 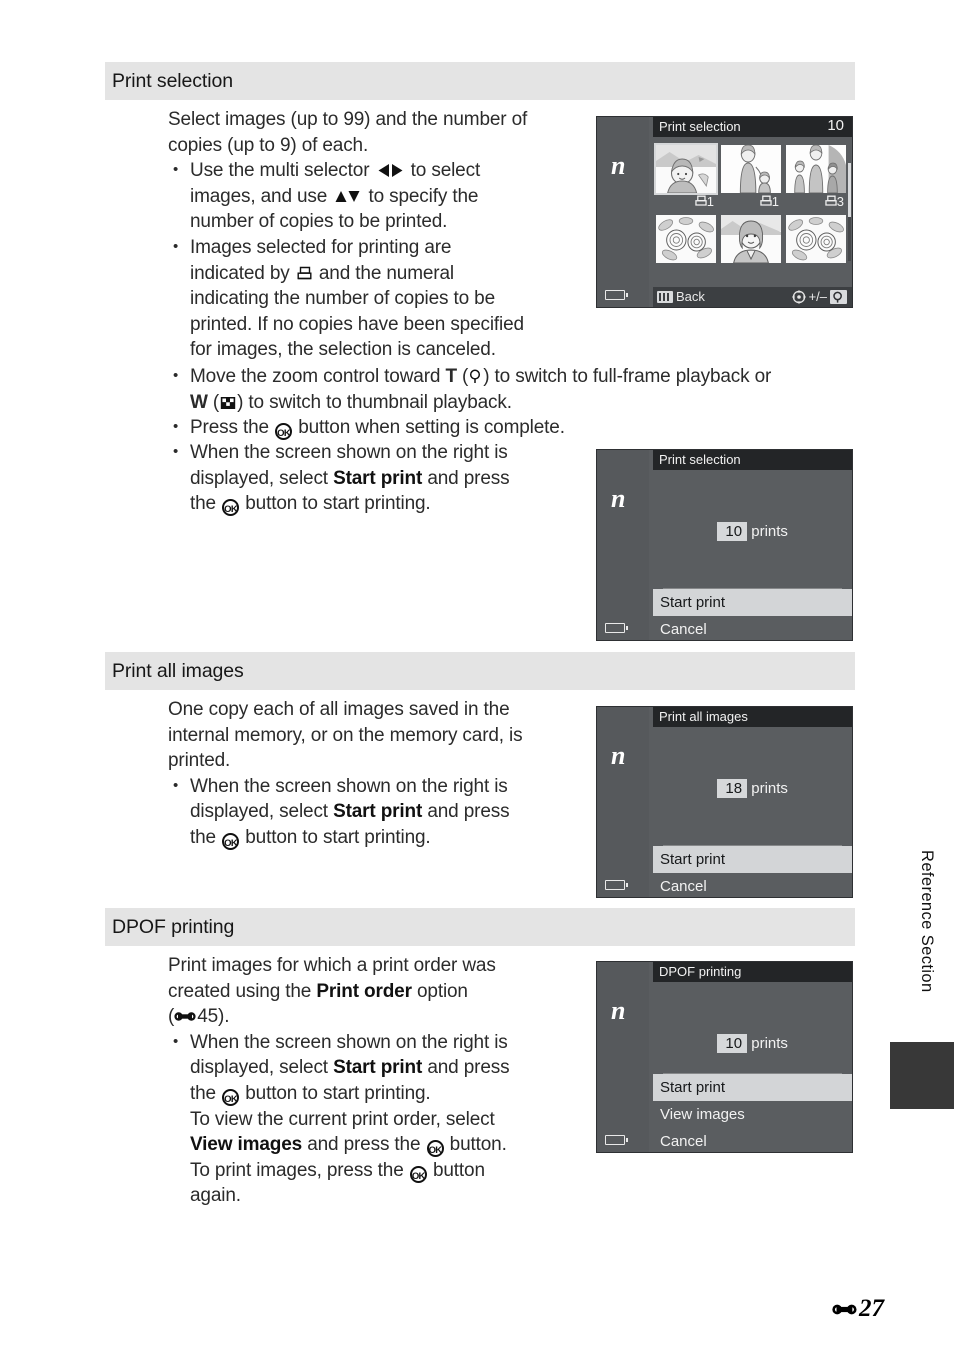 What do you see at coordinates (686, 169) in the screenshot?
I see `thumbnail-image-girl-outdoors` at bounding box center [686, 169].